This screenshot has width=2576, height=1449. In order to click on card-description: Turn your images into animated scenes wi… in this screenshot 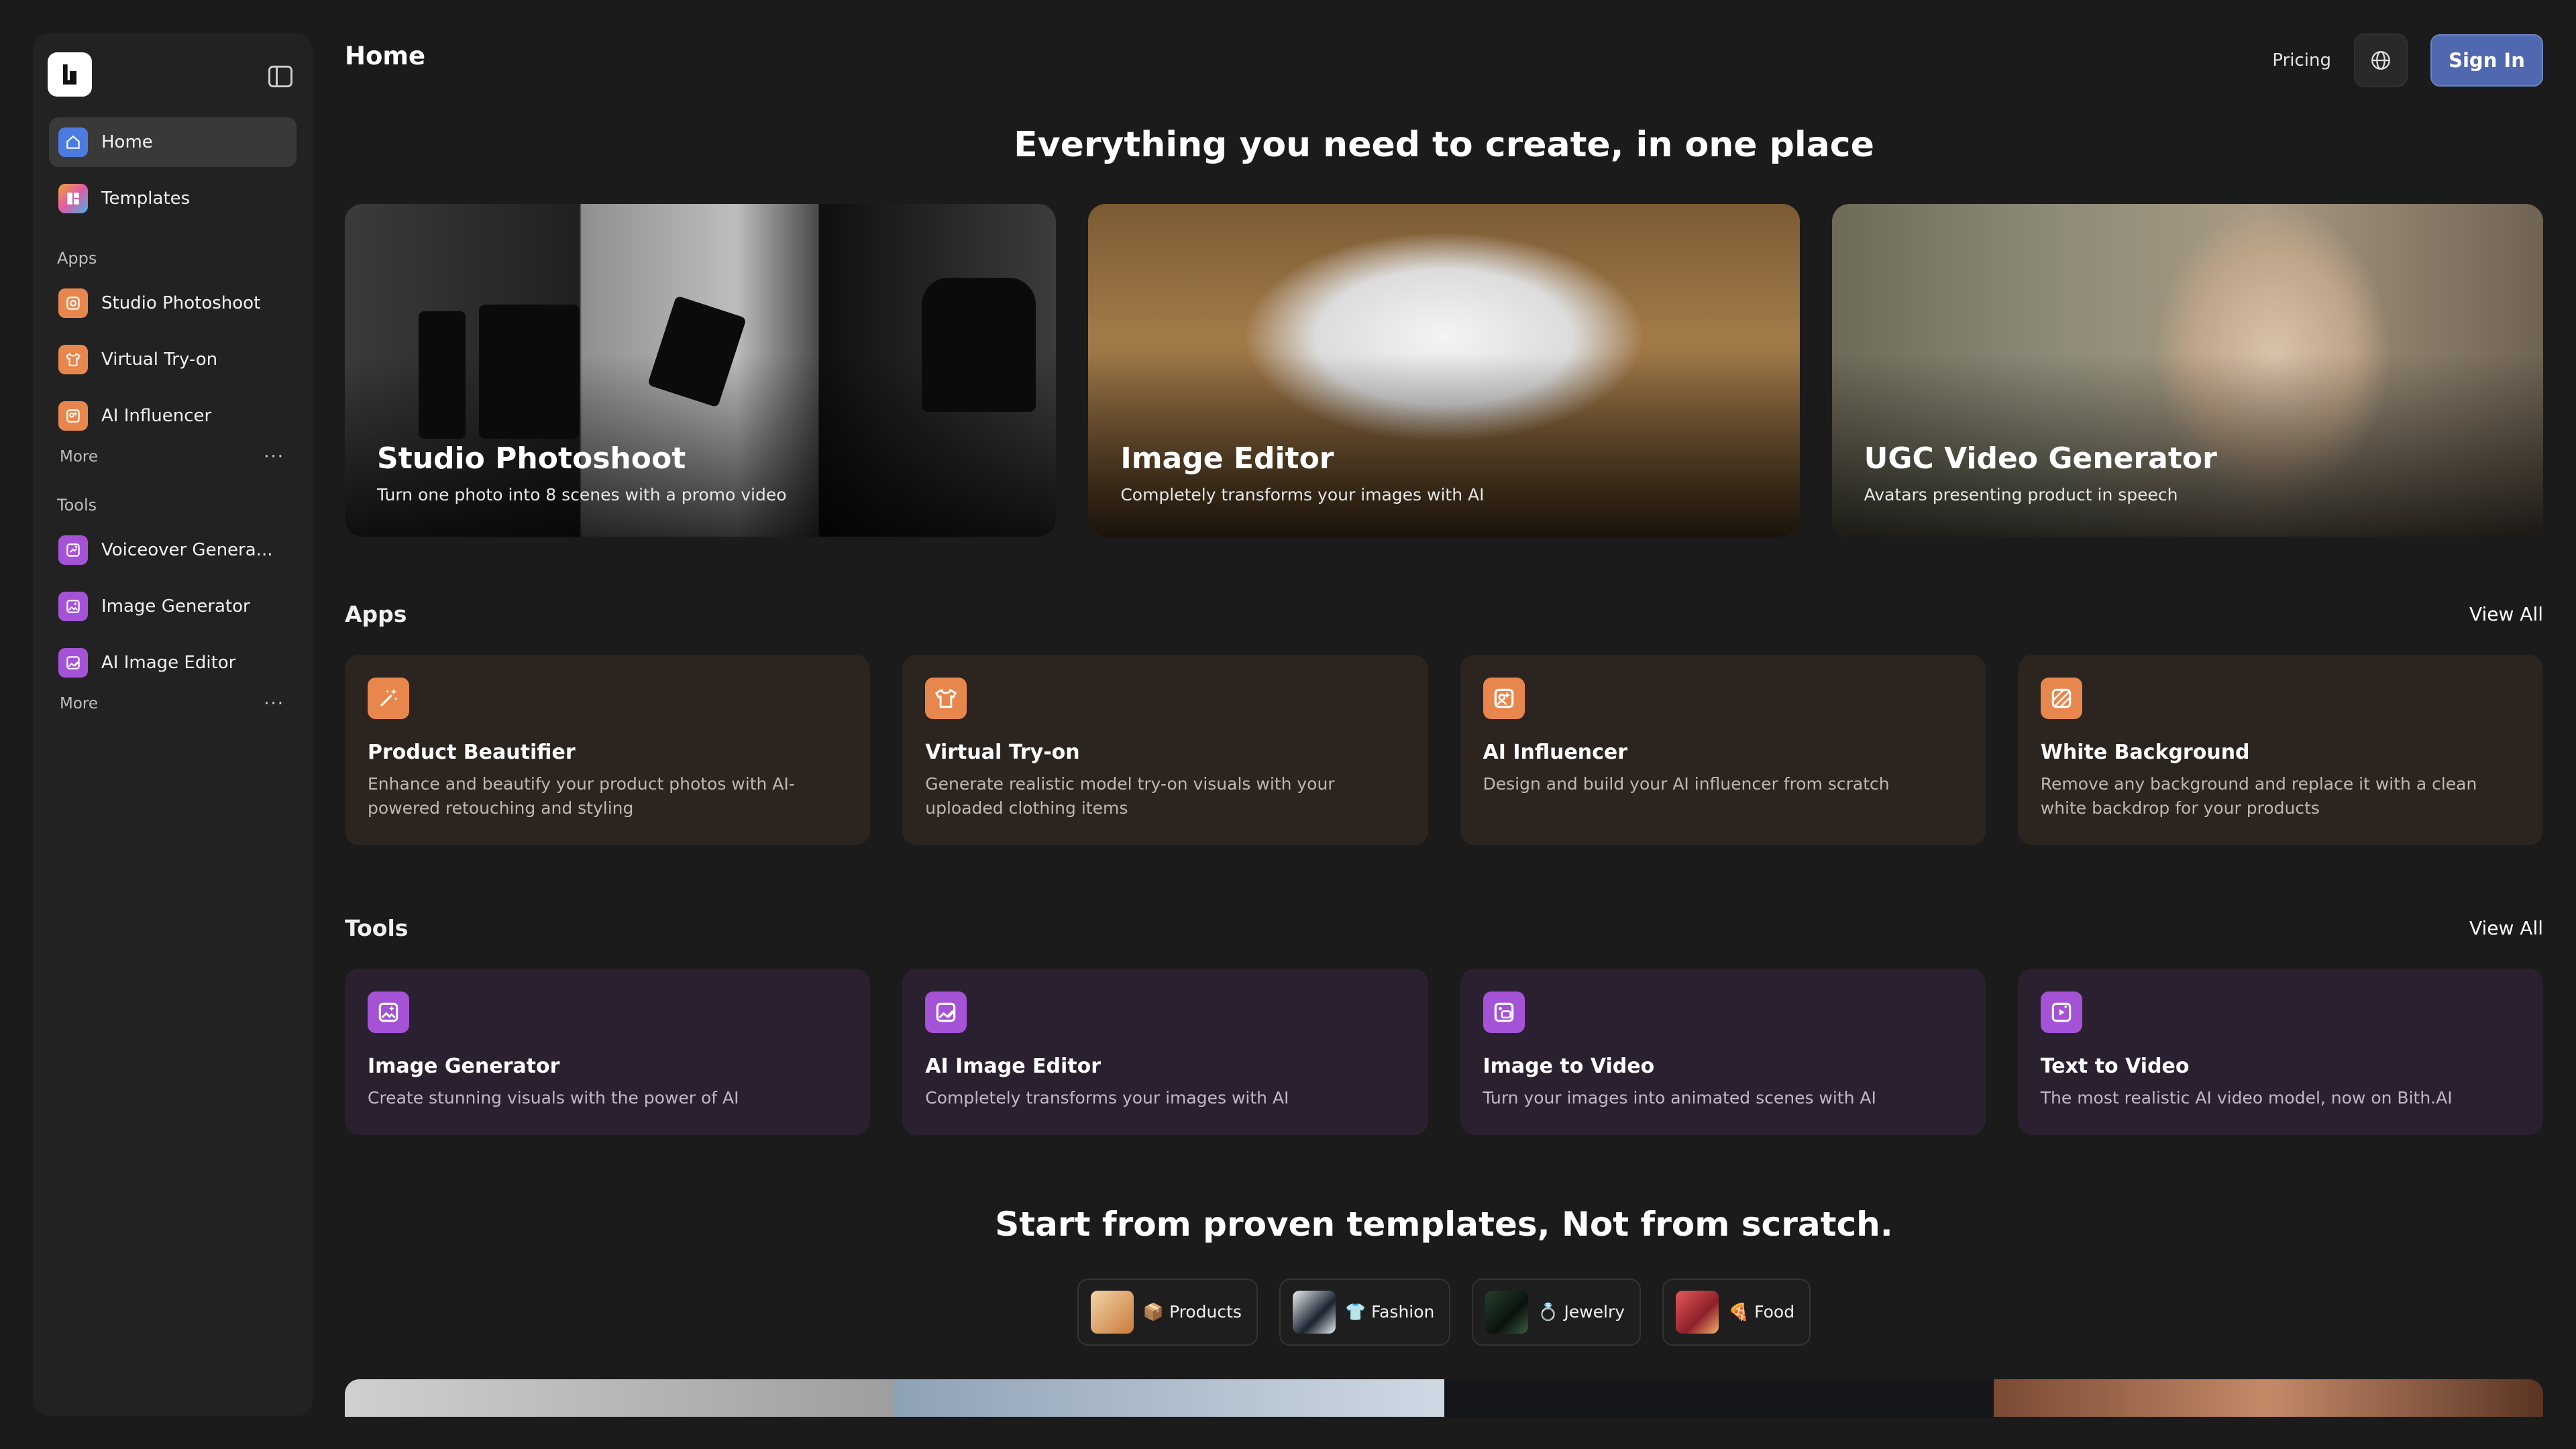, I will do `click(1679, 1098)`.